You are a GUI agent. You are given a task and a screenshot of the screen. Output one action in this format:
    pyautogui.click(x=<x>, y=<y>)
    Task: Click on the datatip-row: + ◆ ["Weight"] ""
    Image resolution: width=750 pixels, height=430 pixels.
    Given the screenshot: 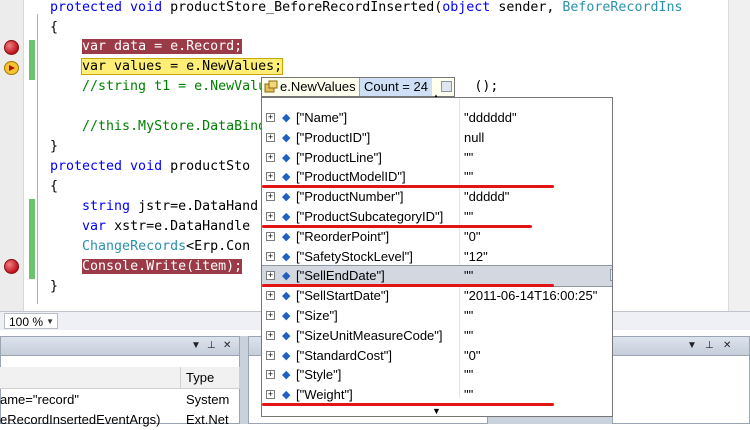 What is the action you would take?
    pyautogui.click(x=437, y=395)
    